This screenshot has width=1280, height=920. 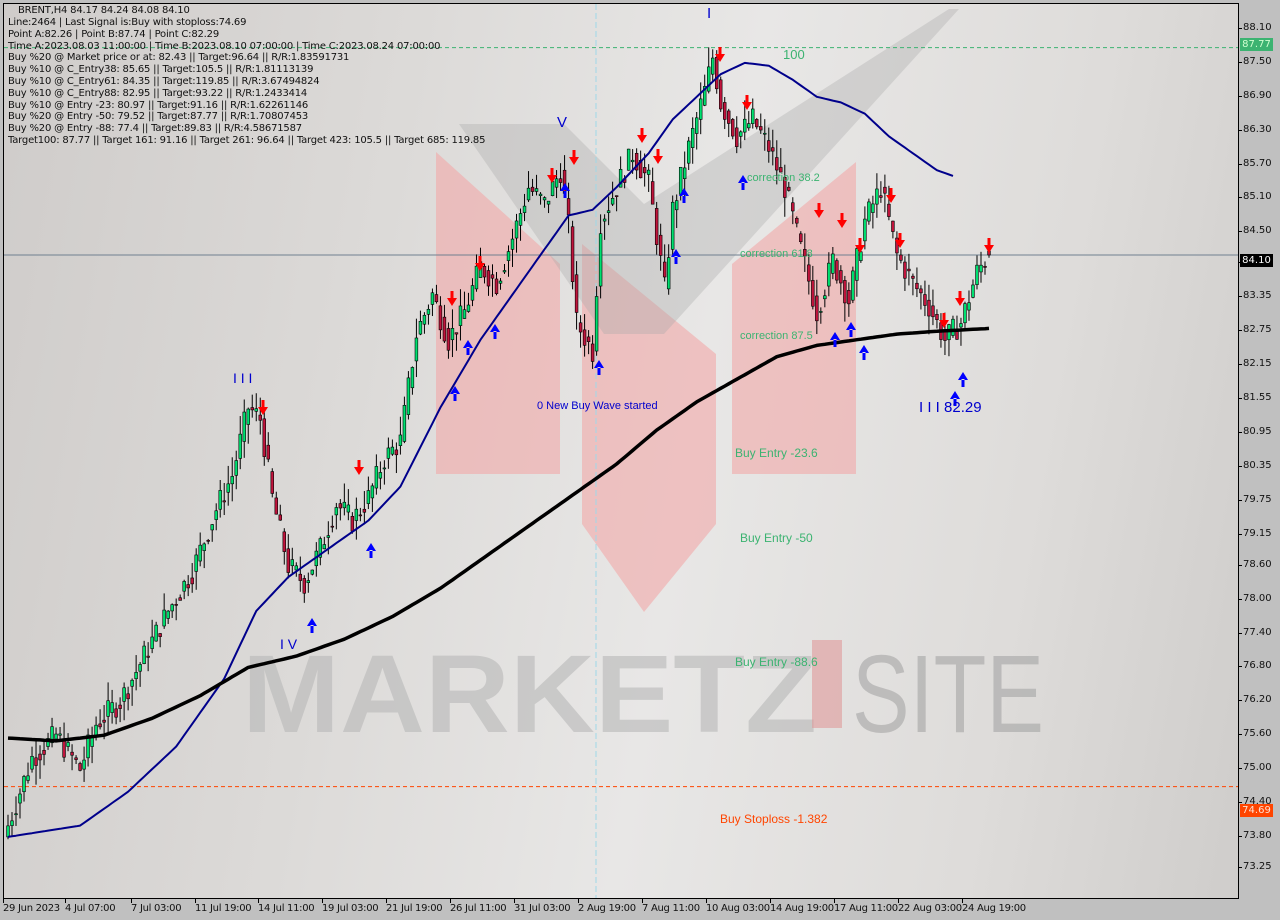 I want to click on x-tick-label: 11 Jul 19:00, so click(x=223, y=908).